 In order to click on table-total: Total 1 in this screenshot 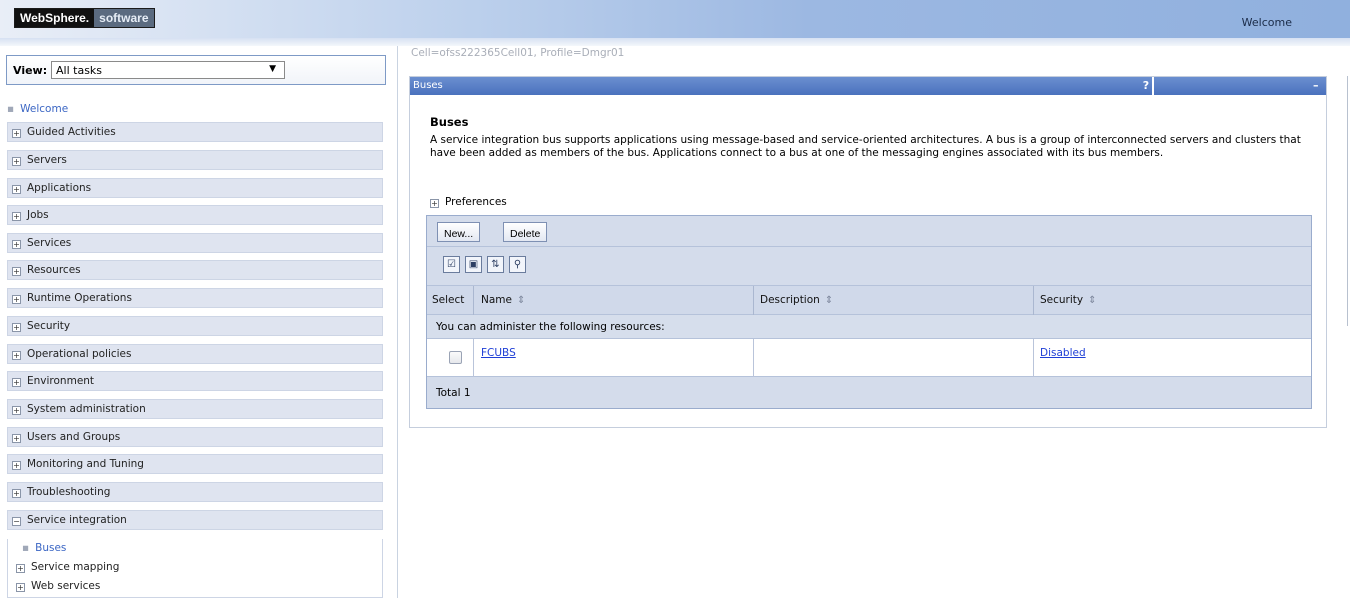, I will do `click(453, 393)`.